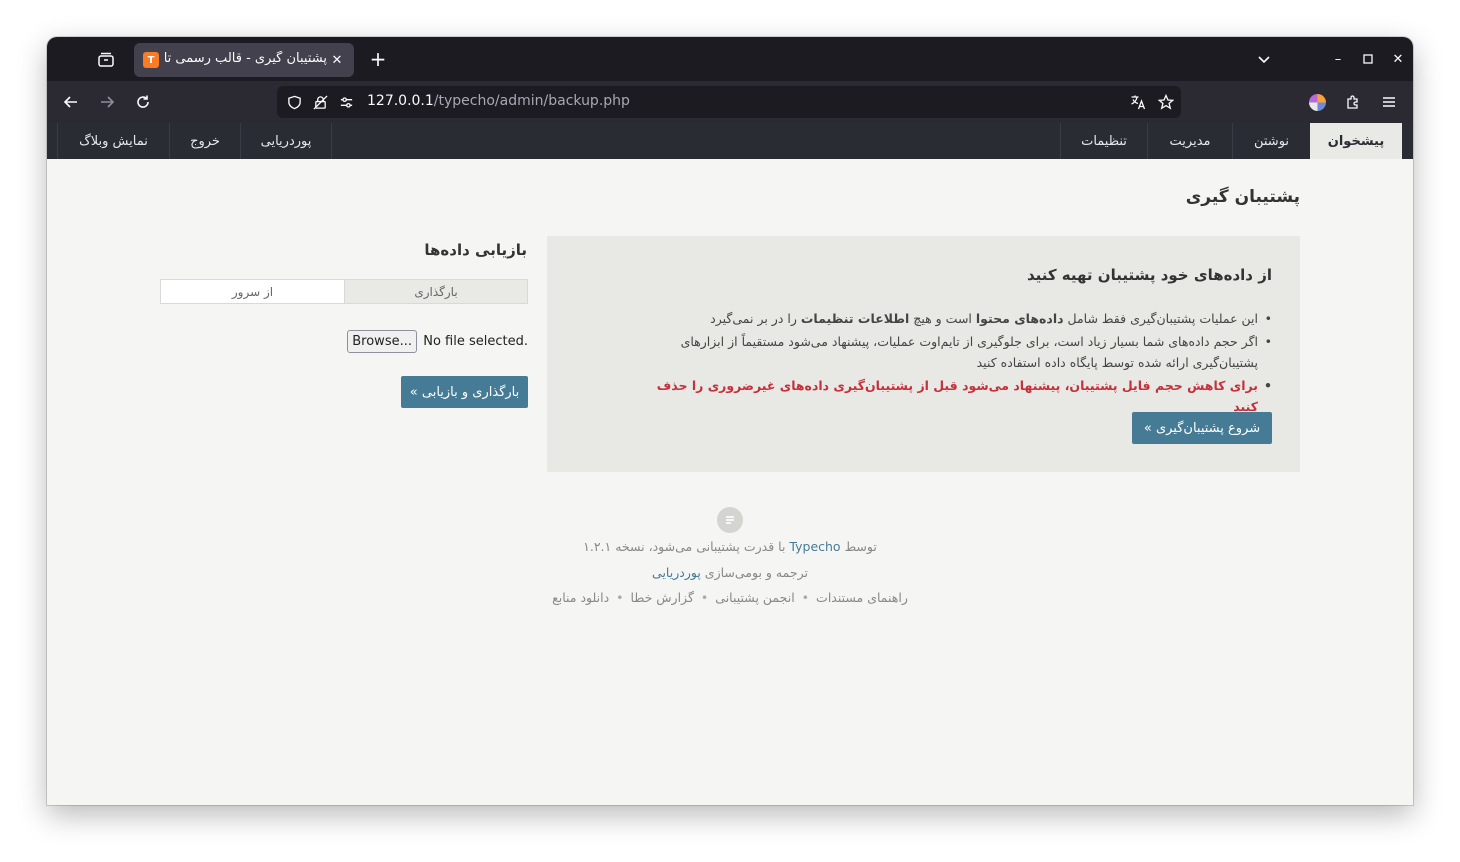 This screenshot has width=1460, height=862. I want to click on url-bar: 127.0.0.1/typecho/admin/backup.php, so click(729, 102).